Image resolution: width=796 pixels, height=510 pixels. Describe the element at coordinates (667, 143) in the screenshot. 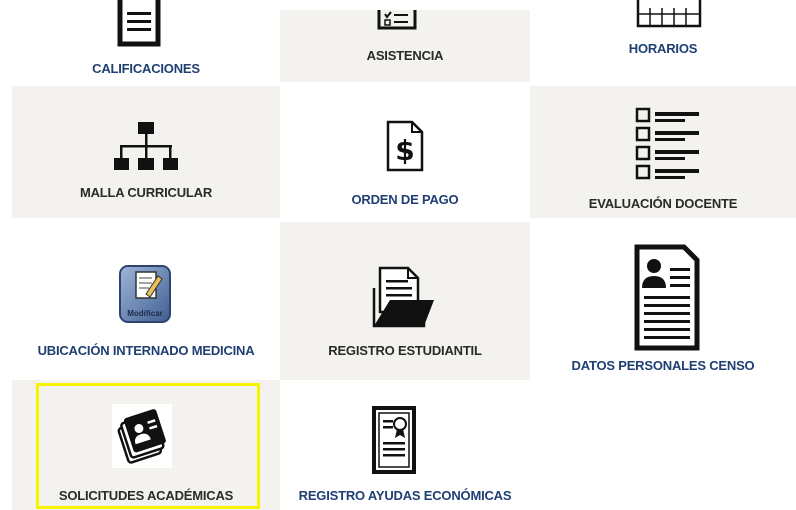

I see `checkbox-list-icon` at that location.